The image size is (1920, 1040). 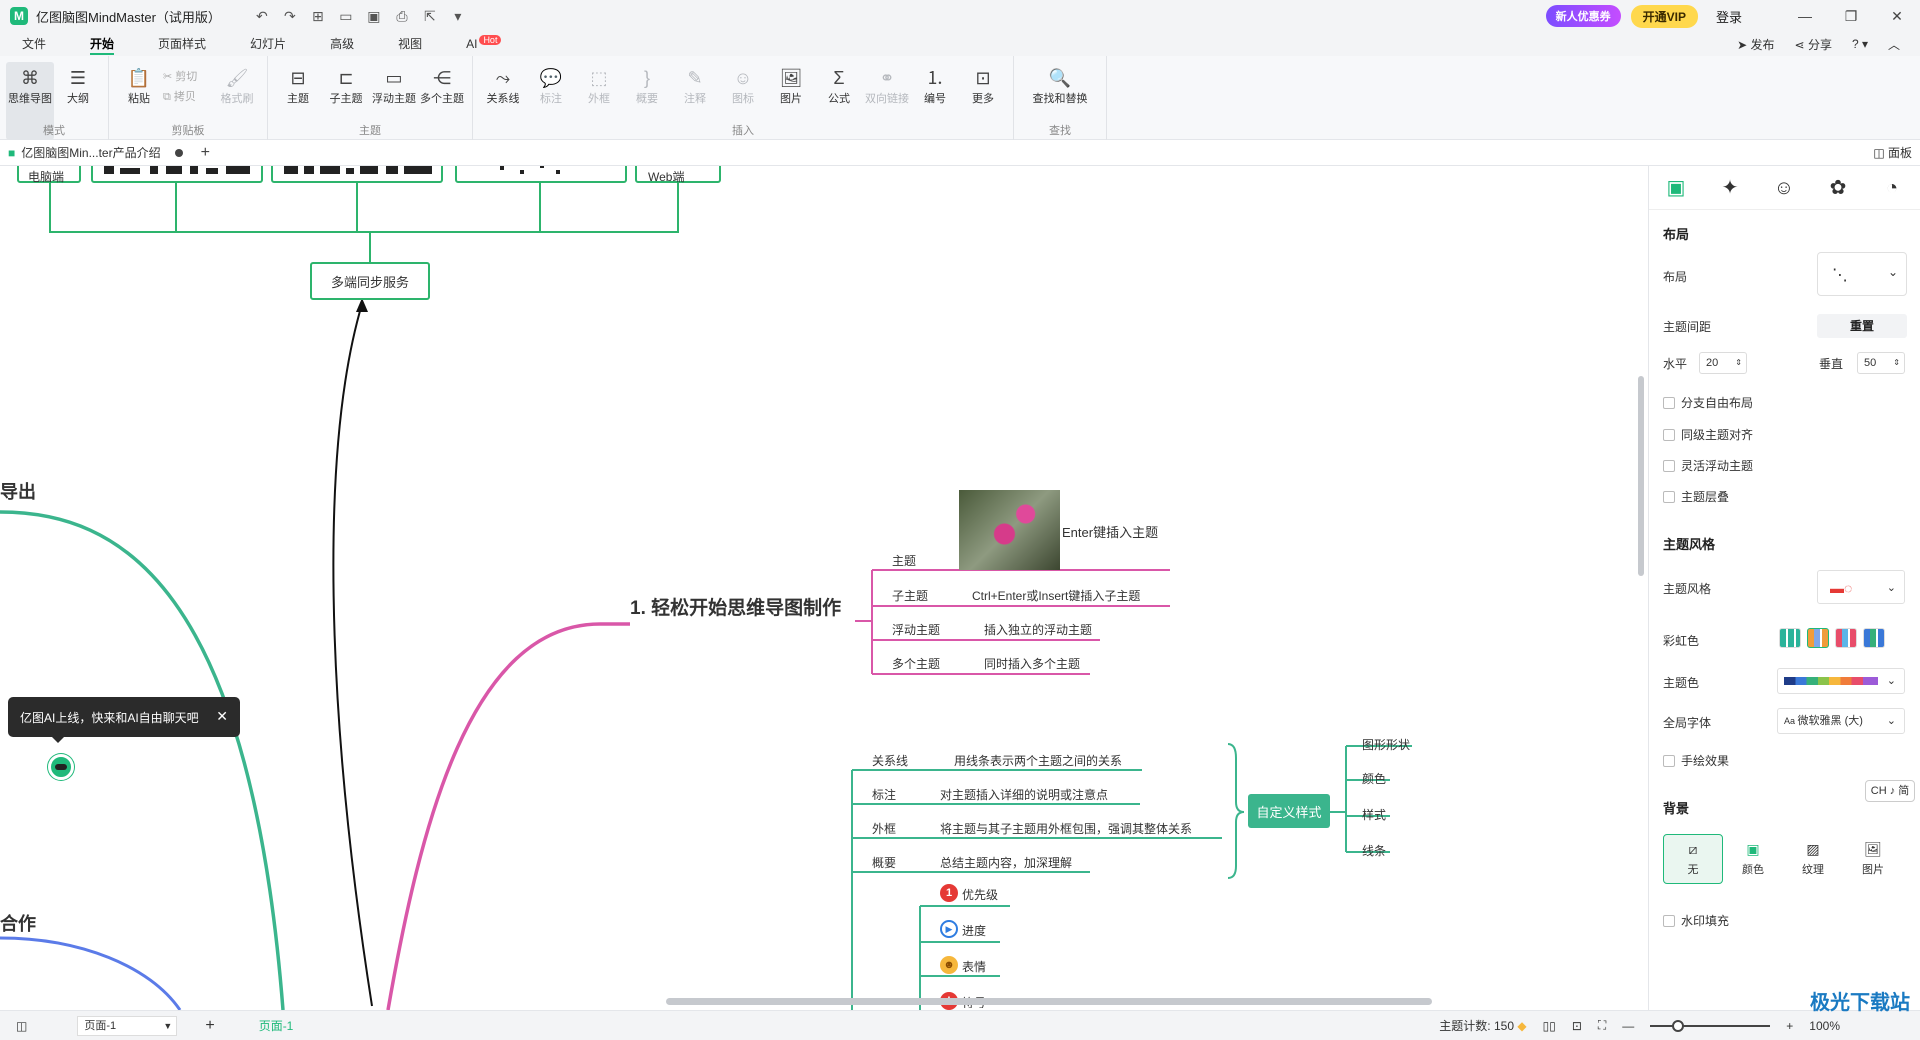 What do you see at coordinates (1894, 44) in the screenshot?
I see `collapse-ribbon-icon: ︿` at bounding box center [1894, 44].